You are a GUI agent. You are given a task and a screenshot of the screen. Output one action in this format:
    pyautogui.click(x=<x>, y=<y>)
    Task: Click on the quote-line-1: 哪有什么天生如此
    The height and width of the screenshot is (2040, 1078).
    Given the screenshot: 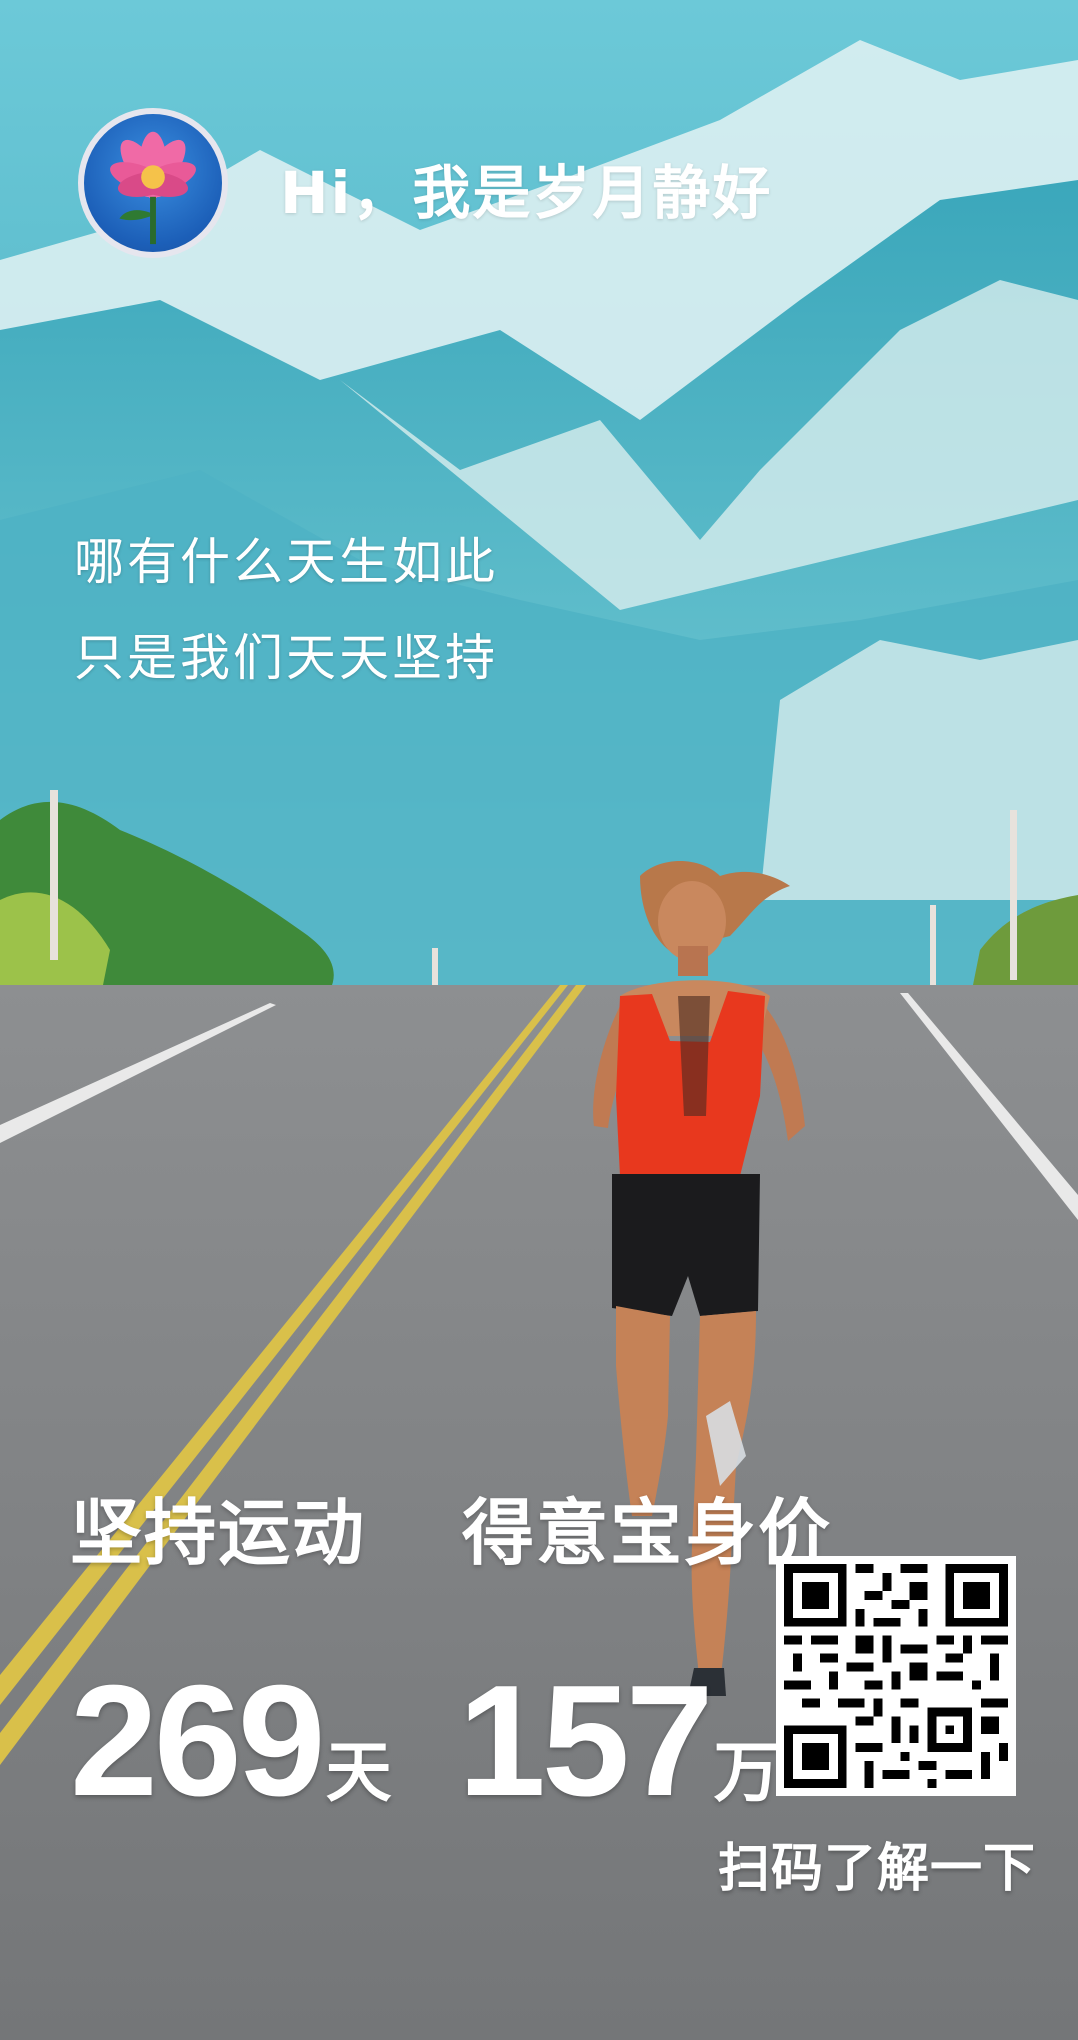 What is the action you would take?
    pyautogui.click(x=286, y=562)
    